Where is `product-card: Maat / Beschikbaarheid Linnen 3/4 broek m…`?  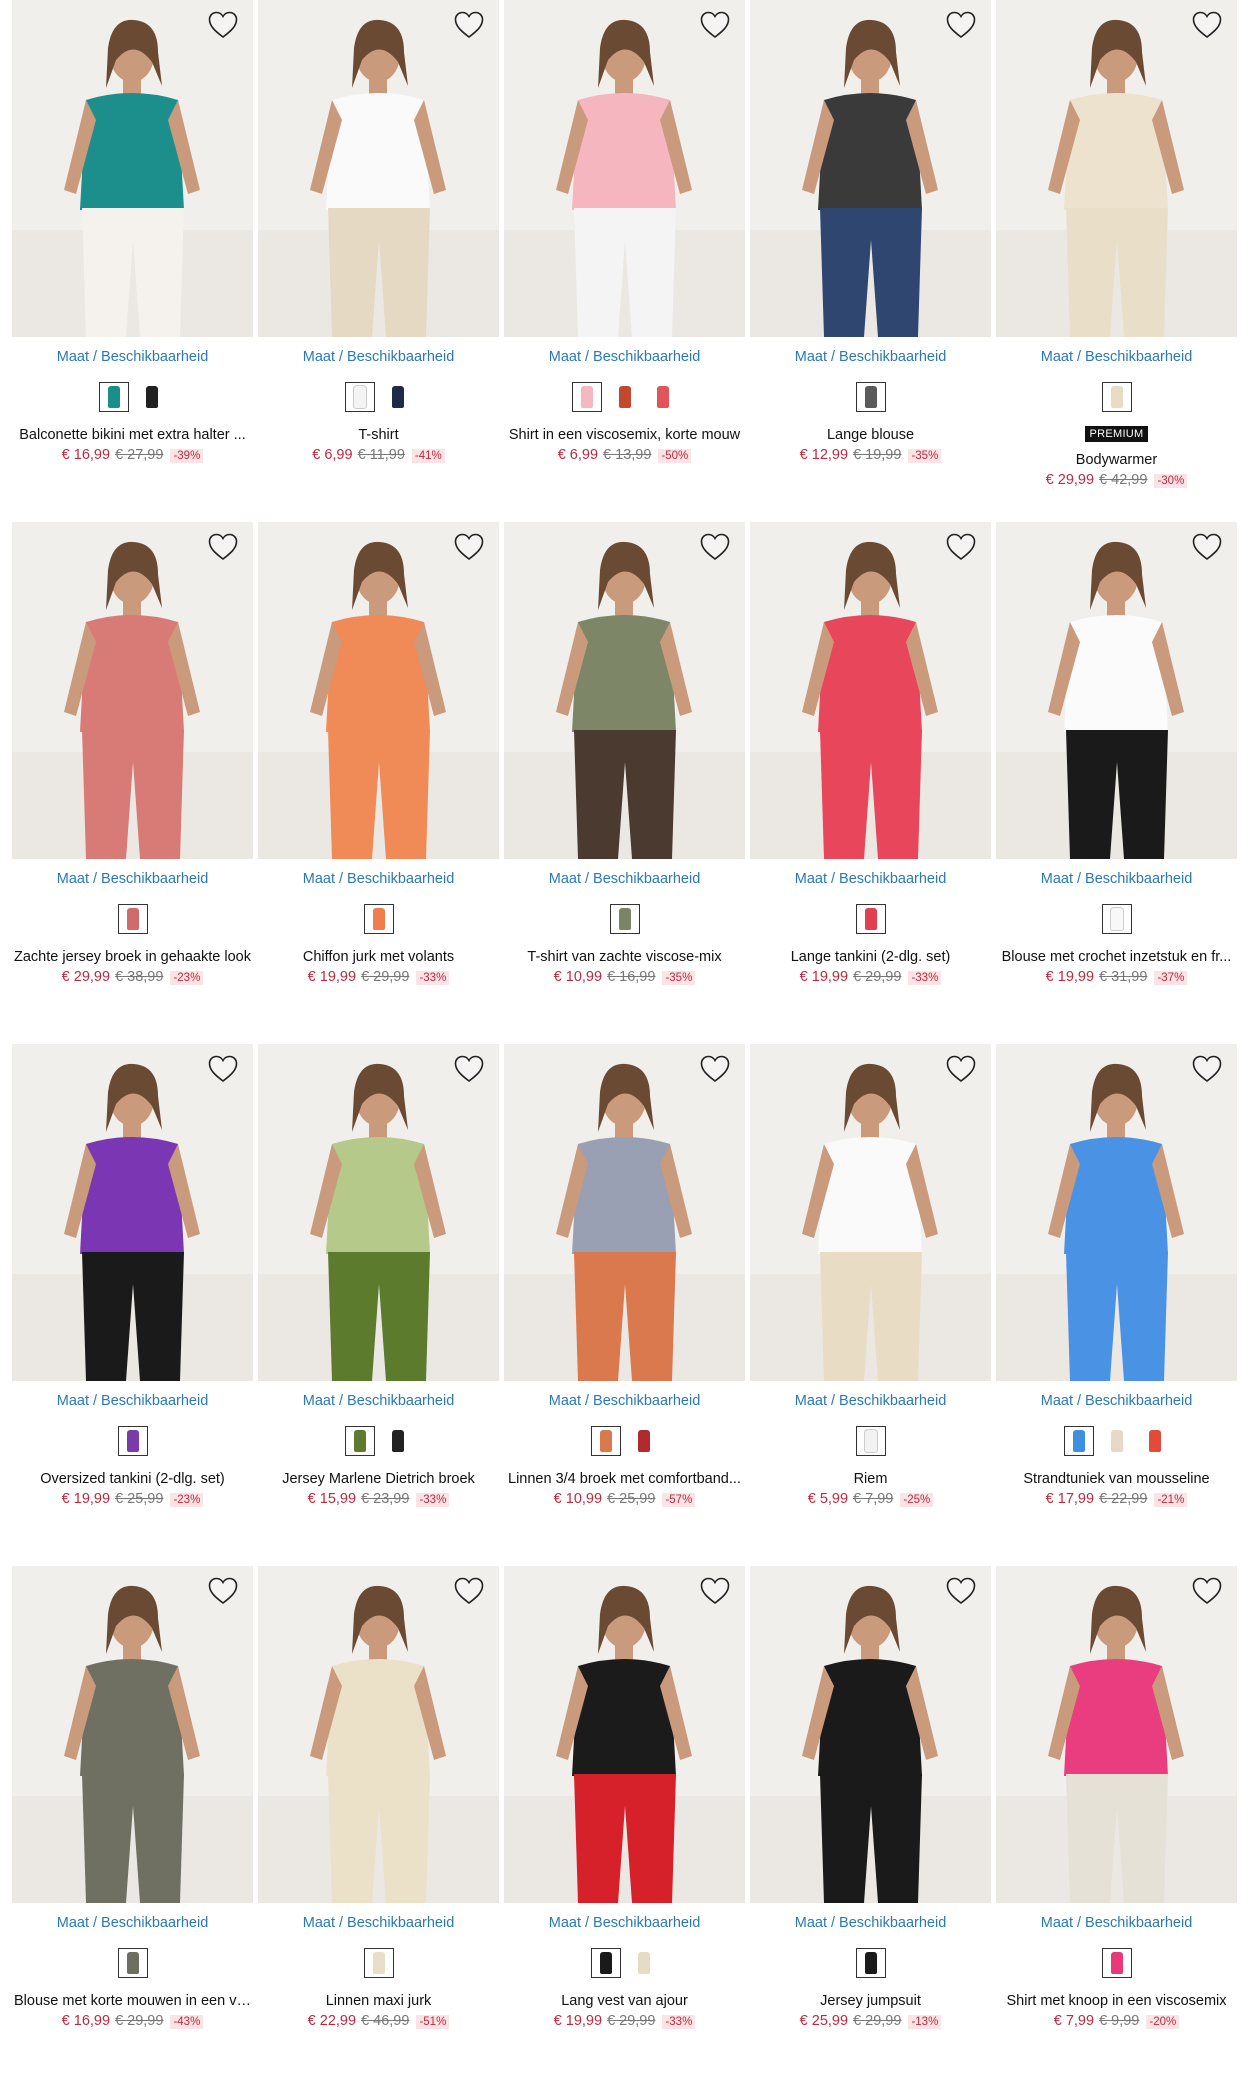 product-card: Maat / Beschikbaarheid Linnen 3/4 broek m… is located at coordinates (618, 1294).